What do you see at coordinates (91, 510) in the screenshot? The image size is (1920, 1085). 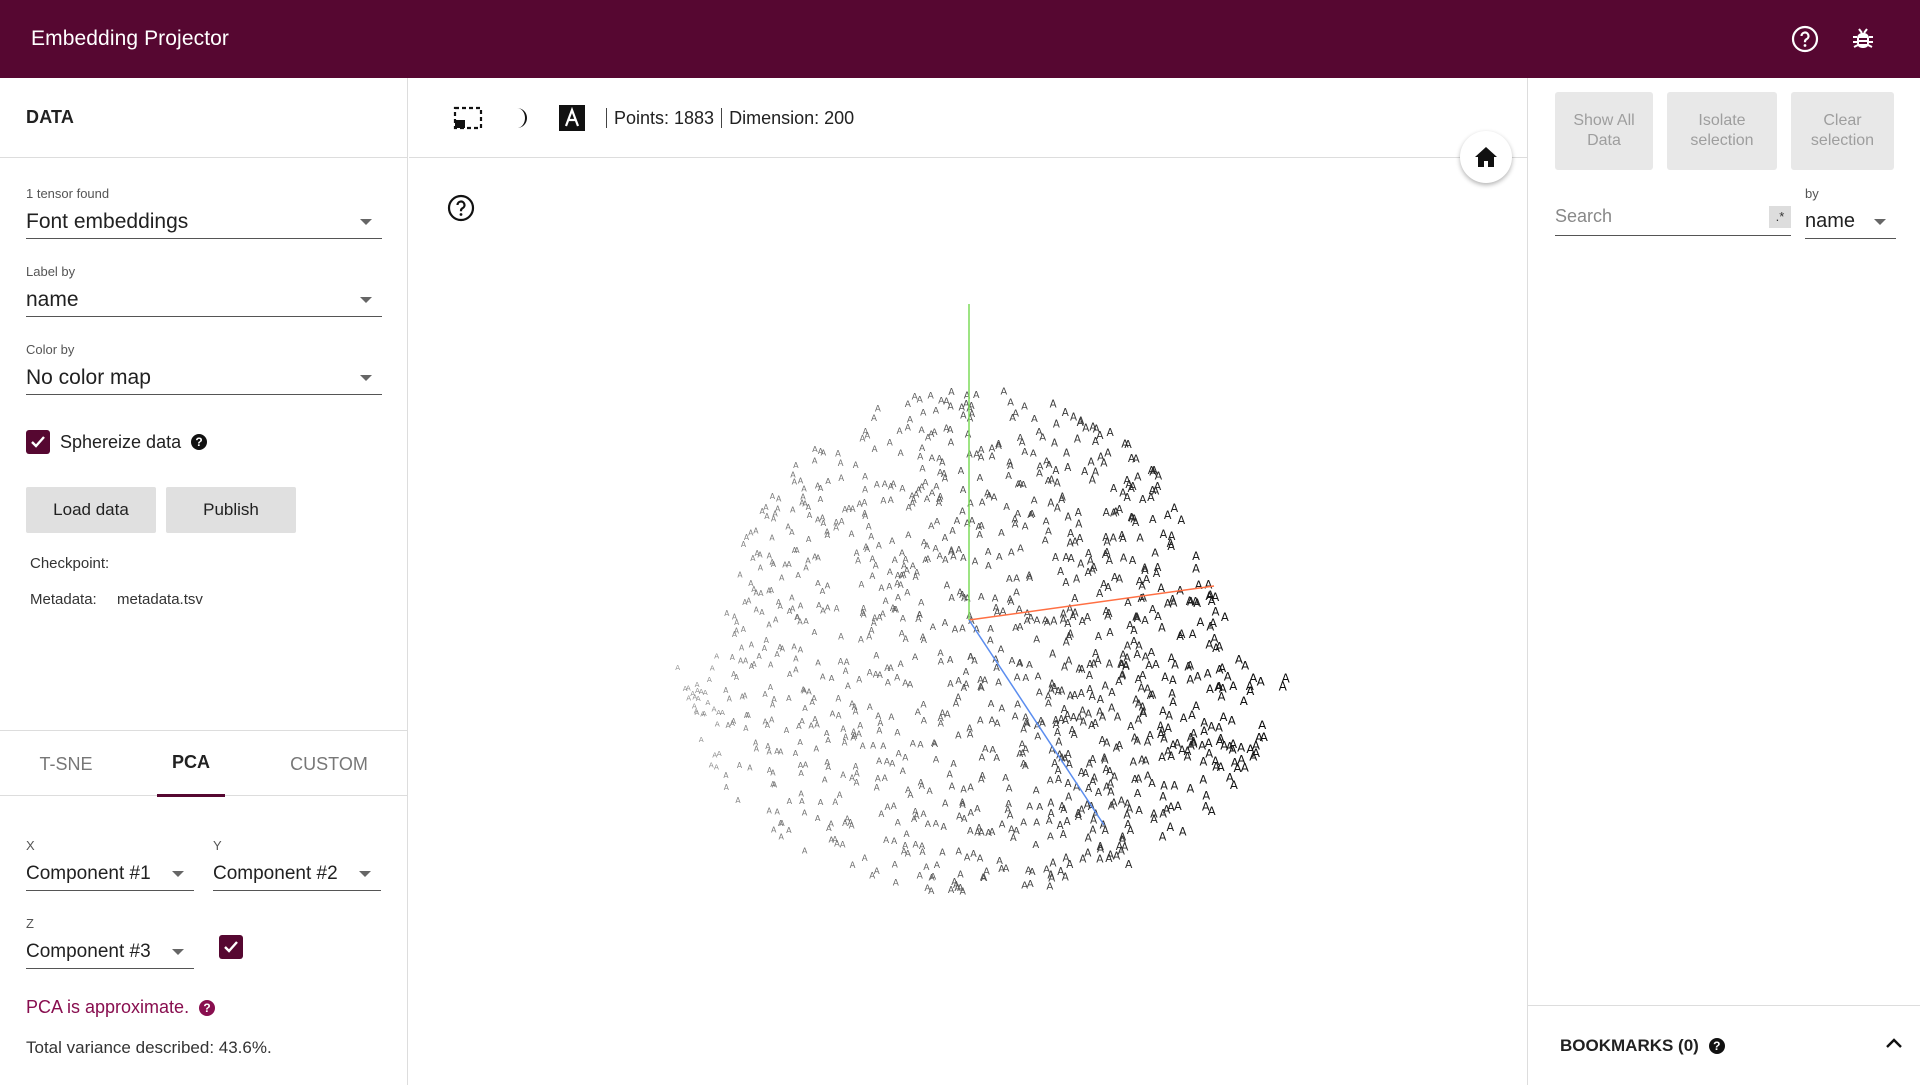 I see `load-data-button: Load data` at bounding box center [91, 510].